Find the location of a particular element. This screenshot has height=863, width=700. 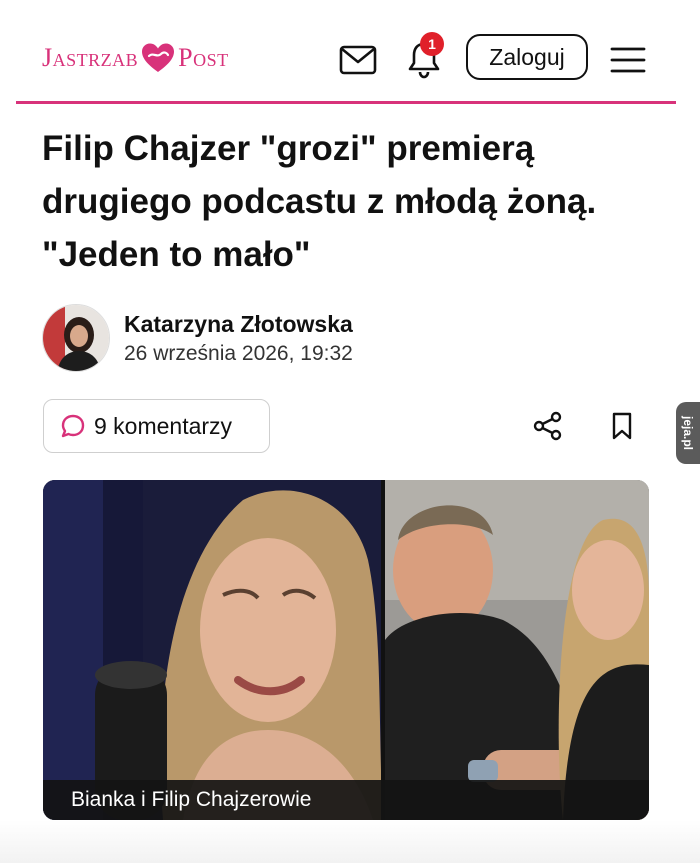

logo-text-left: Jastrzab is located at coordinates (90, 57).